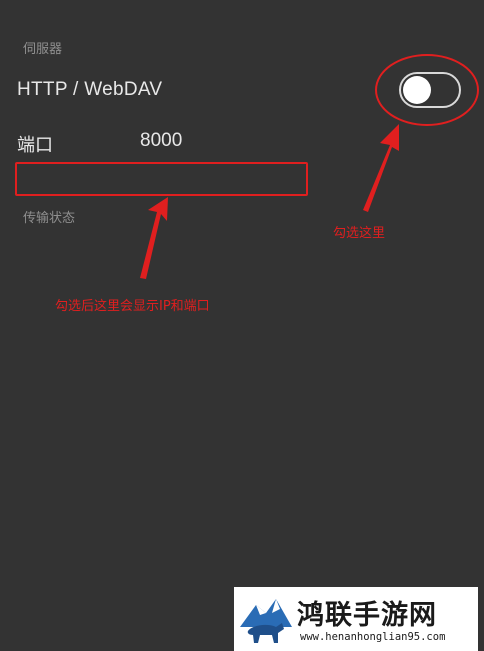  What do you see at coordinates (269, 201) in the screenshot?
I see `annotation-arrows` at bounding box center [269, 201].